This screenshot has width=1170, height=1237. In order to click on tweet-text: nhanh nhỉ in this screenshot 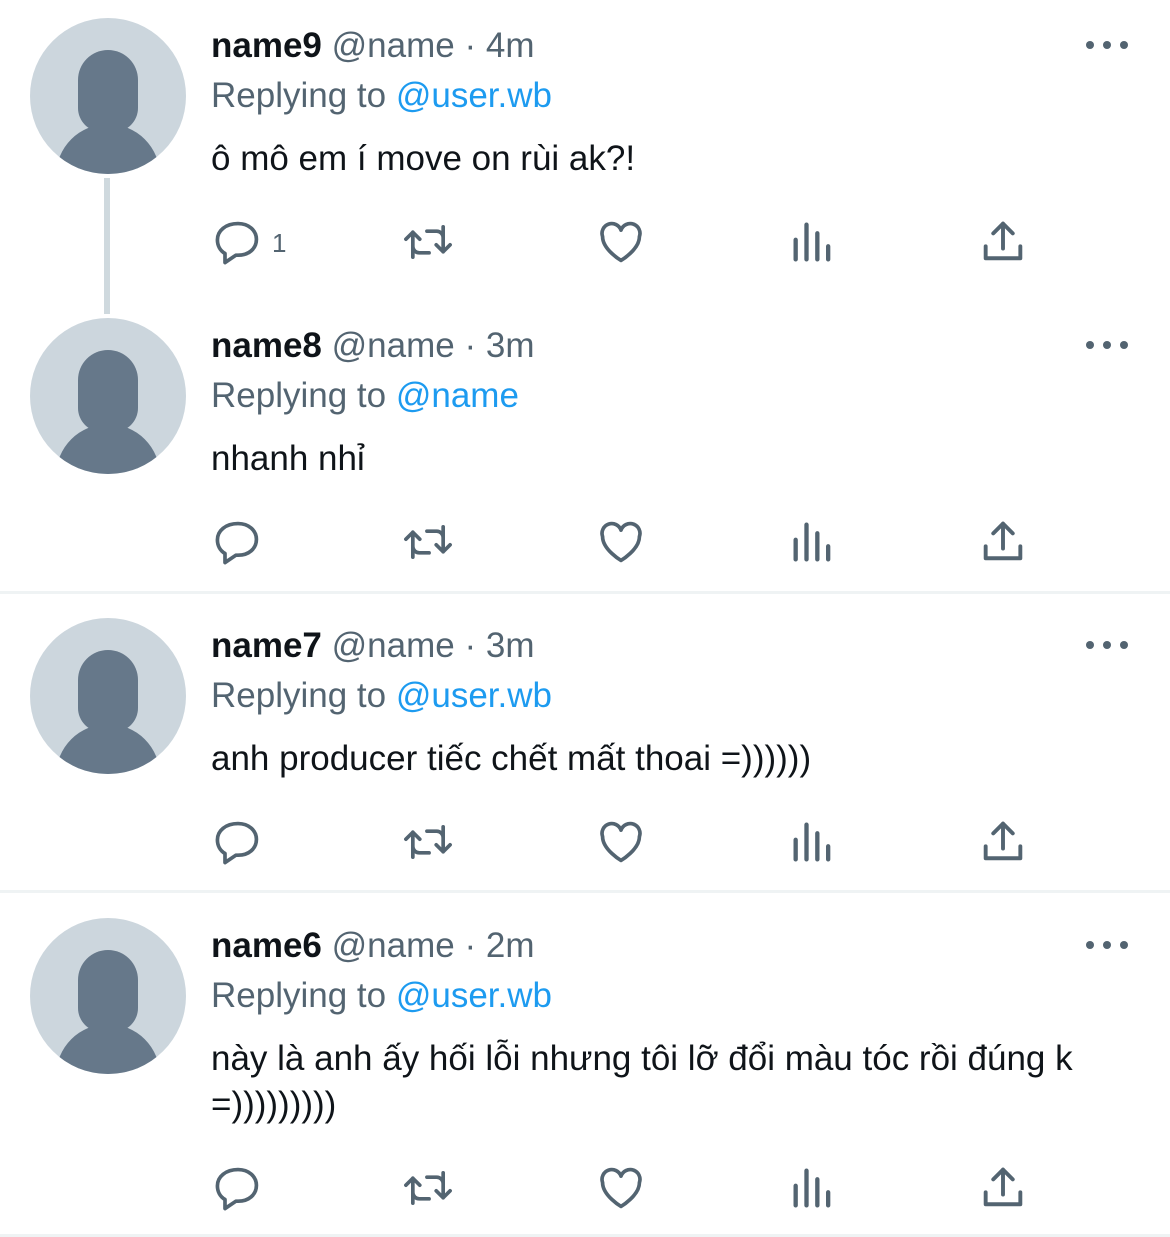, I will do `click(288, 458)`.